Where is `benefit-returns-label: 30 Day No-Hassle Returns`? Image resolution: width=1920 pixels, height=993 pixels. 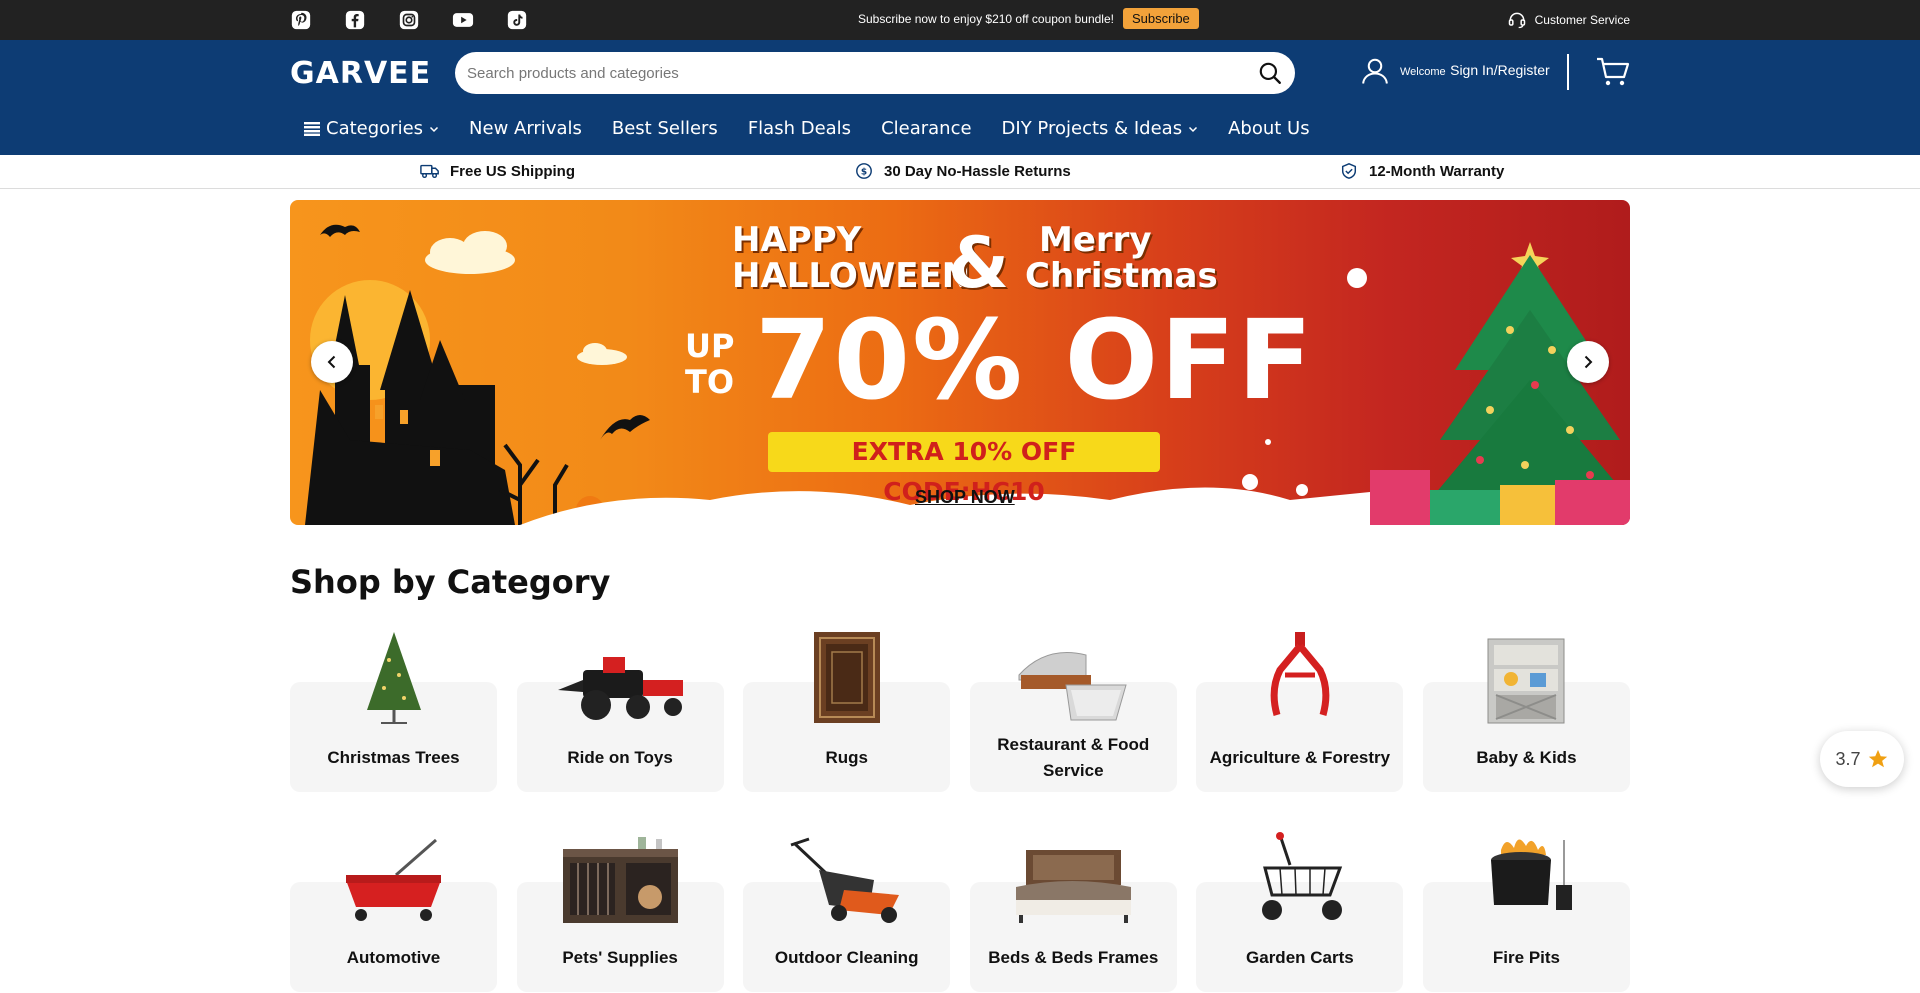
benefit-returns-label: 30 Day No-Hassle Returns is located at coordinates (977, 171).